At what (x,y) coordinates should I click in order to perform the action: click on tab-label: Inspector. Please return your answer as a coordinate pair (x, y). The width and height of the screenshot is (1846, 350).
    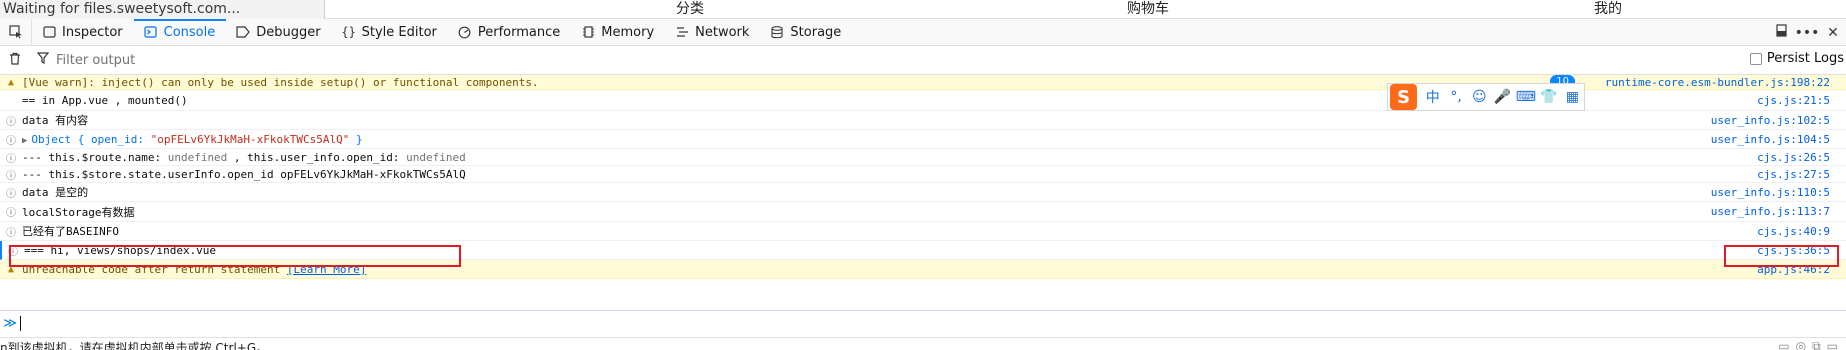
    Looking at the image, I should click on (92, 32).